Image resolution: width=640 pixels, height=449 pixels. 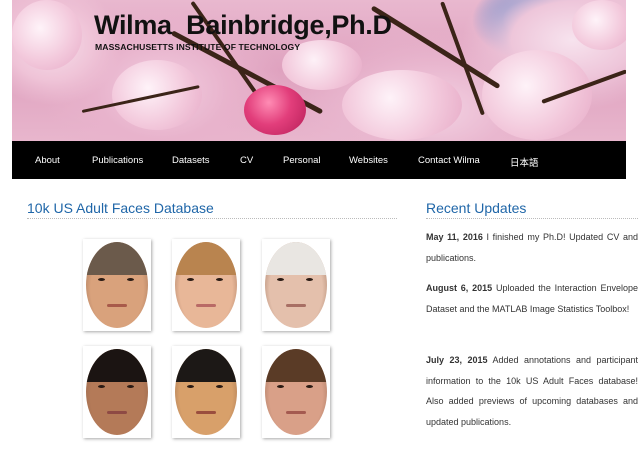 I want to click on nav-item-publications: Publications, so click(x=117, y=160).